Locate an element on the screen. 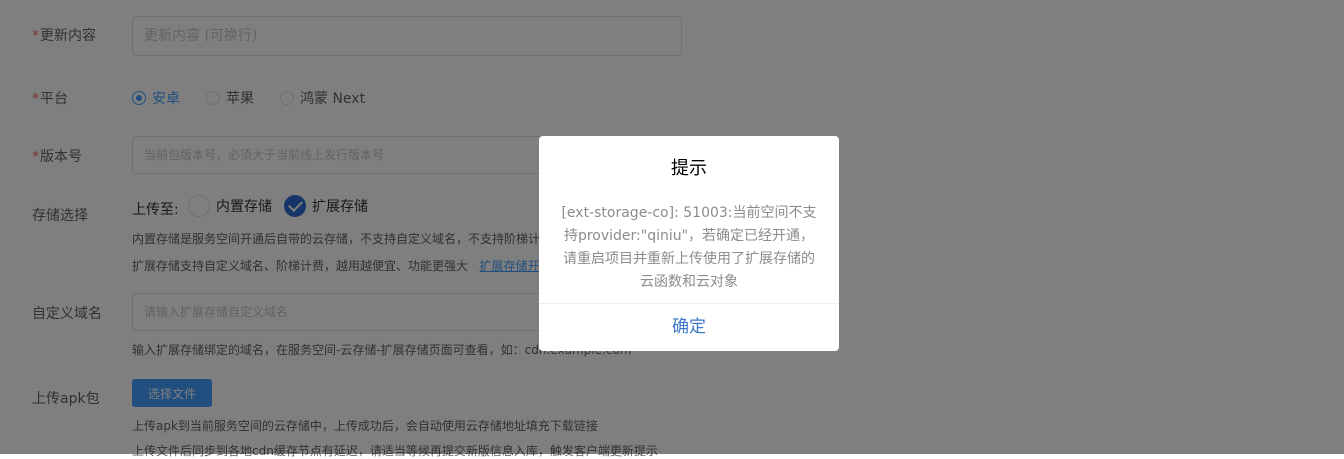 This screenshot has height=459, width=1344. dialog-confirm-button: 确定 is located at coordinates (689, 327).